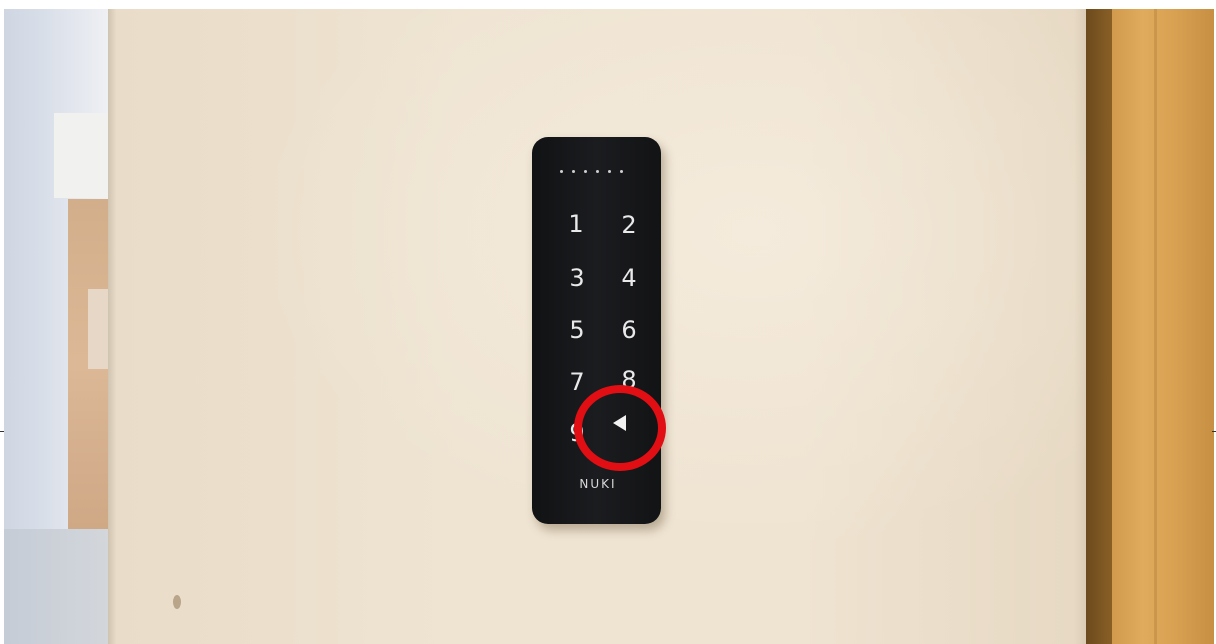  Describe the element at coordinates (56, 586) in the screenshot. I see `window-lower-area` at that location.